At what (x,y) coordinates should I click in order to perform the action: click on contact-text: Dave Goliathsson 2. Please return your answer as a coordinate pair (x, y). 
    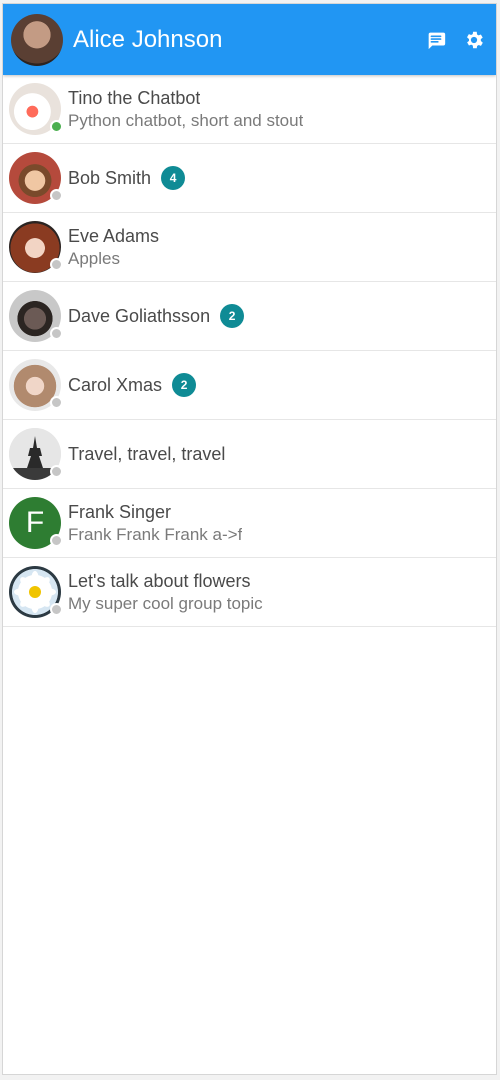
    Looking at the image, I should click on (156, 316).